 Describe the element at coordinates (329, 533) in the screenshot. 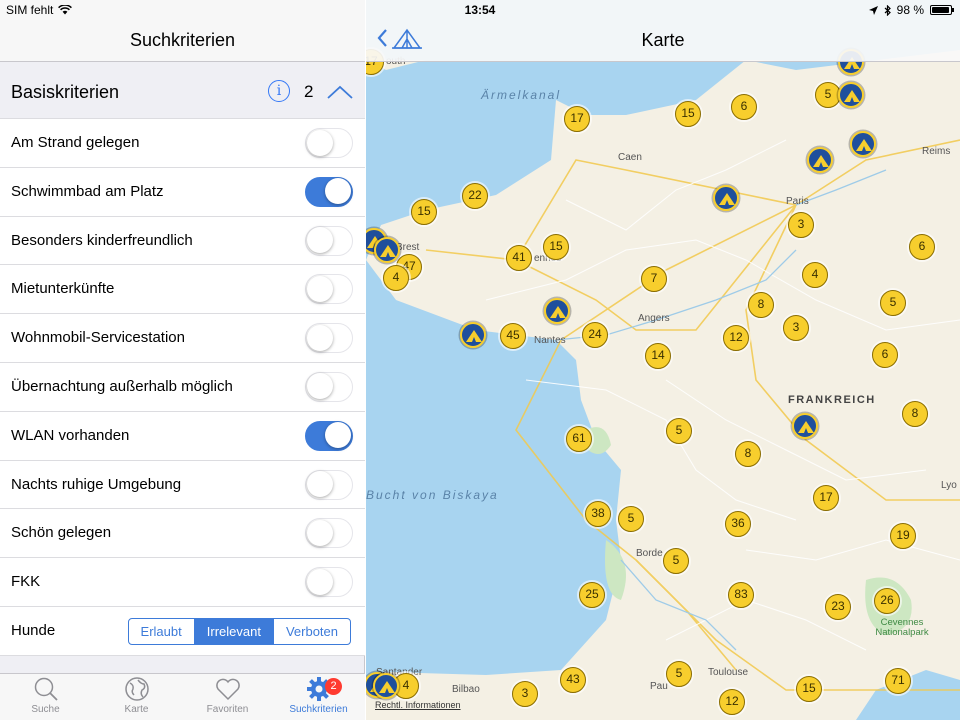

I see `toggle-schoen` at that location.